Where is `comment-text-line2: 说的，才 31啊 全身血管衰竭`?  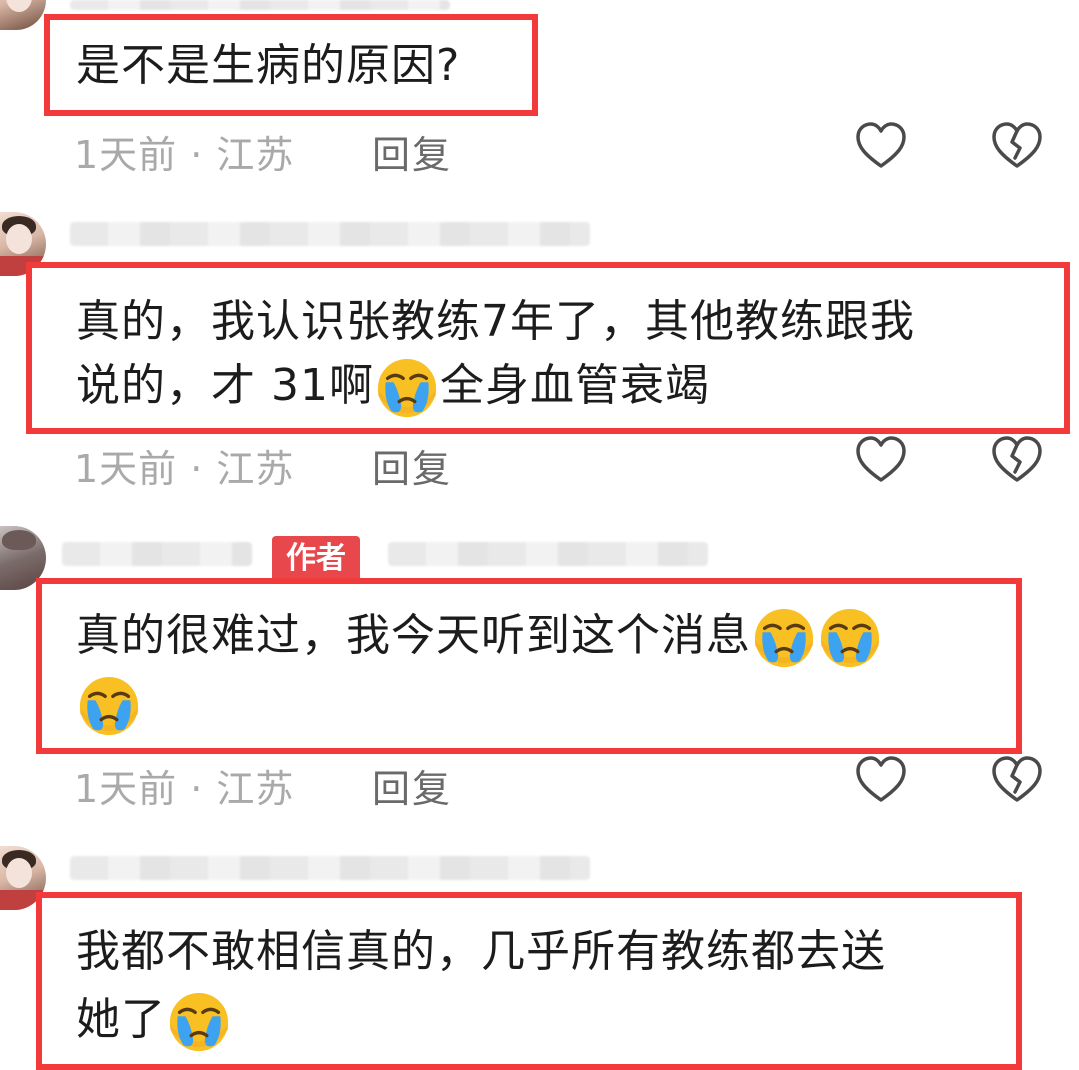 comment-text-line2: 说的，才 31啊 全身血管衰竭 is located at coordinates (393, 386).